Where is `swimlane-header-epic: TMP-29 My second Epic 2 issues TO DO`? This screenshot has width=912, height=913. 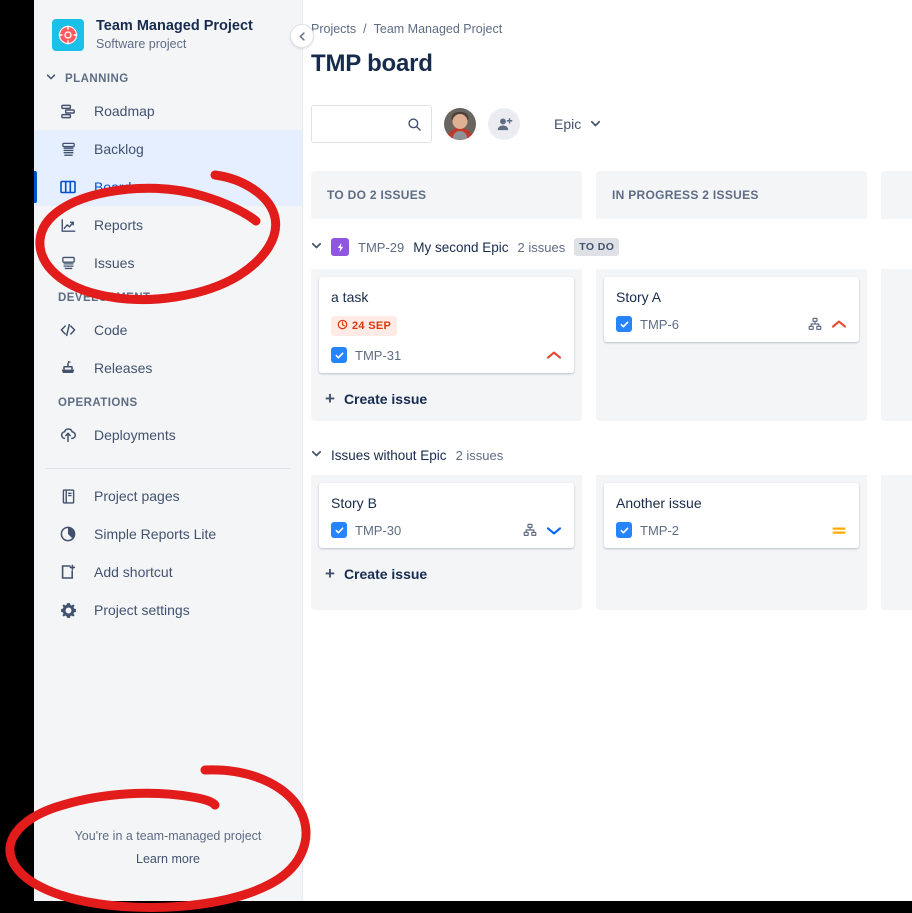
swimlane-header-epic: TMP-29 My second Epic 2 issues TO DO is located at coordinates (611, 247).